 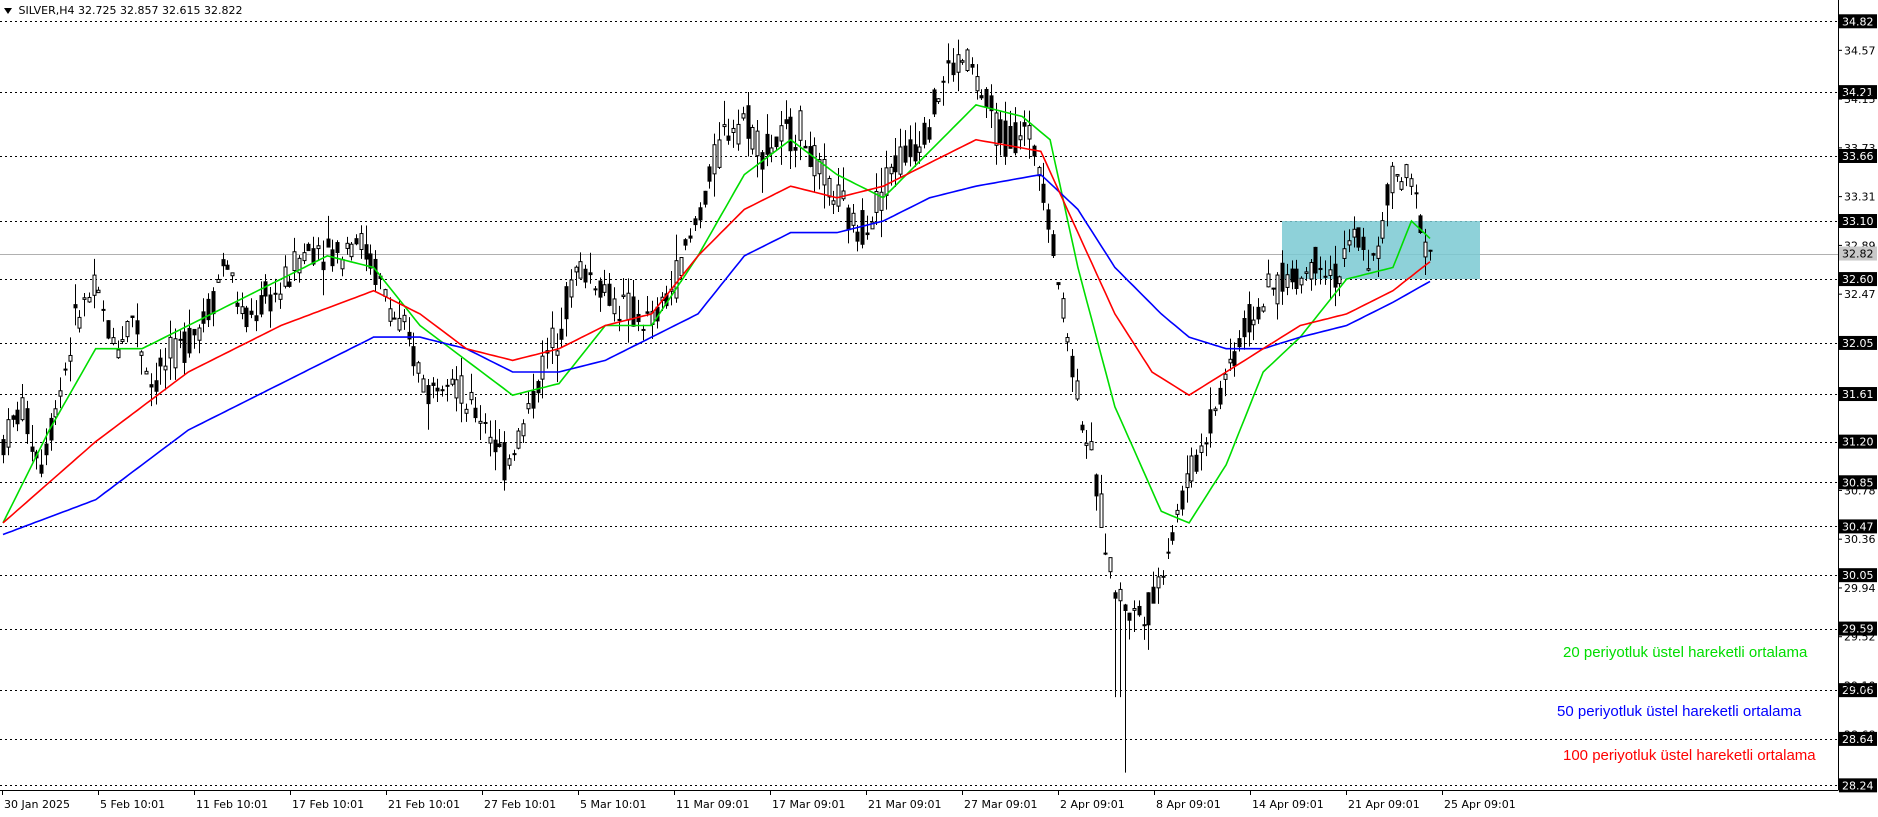 I want to click on x-tick-label: 21 Feb 10:01, so click(x=424, y=804).